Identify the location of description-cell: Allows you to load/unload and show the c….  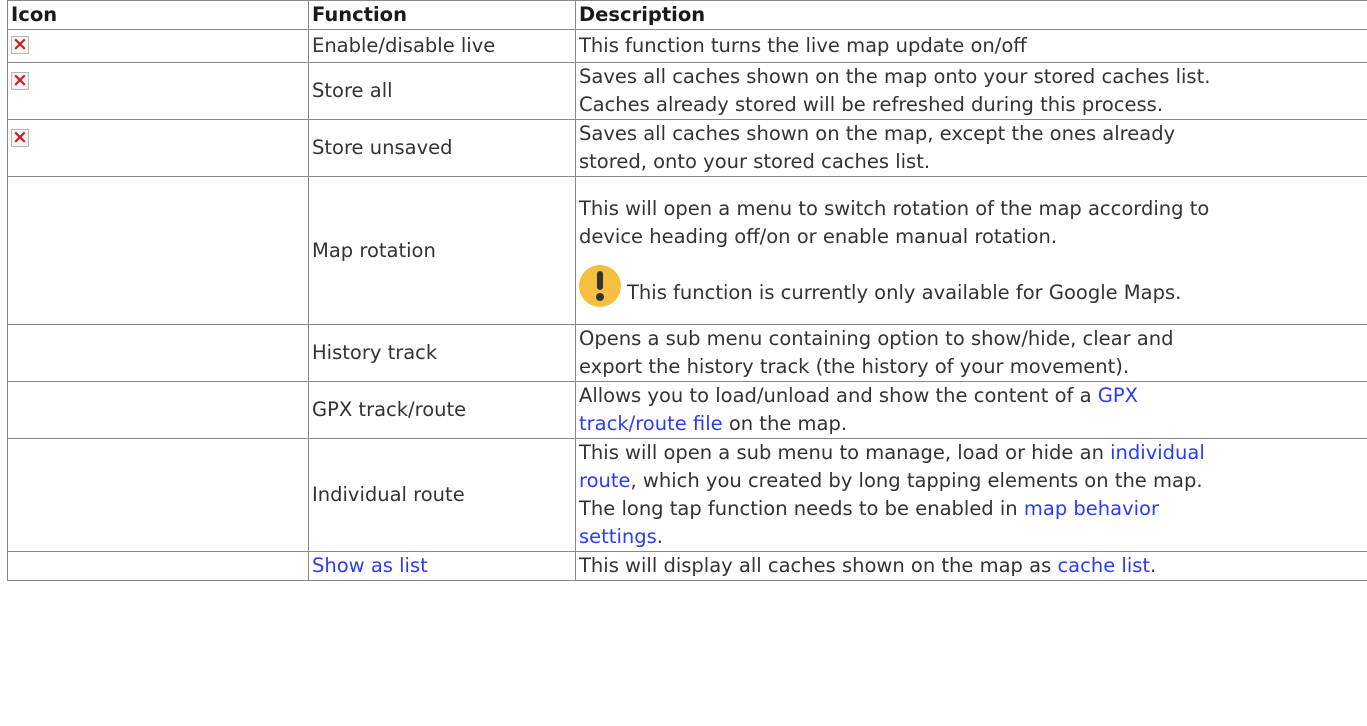
(971, 410).